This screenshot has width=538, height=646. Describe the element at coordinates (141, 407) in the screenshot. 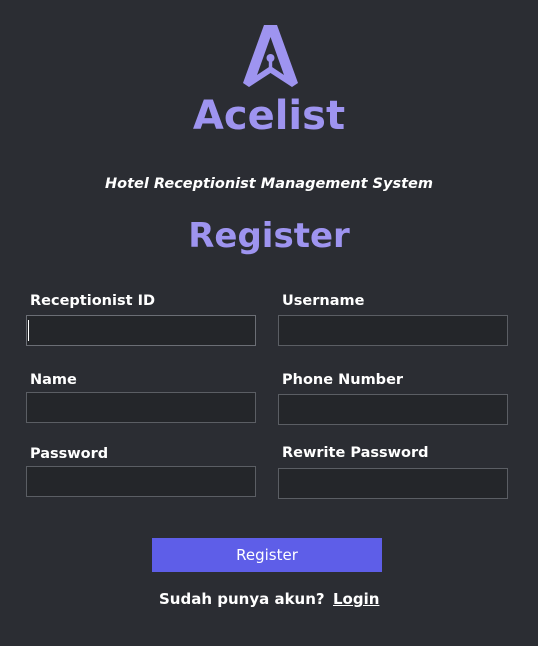

I see `name-field` at that location.